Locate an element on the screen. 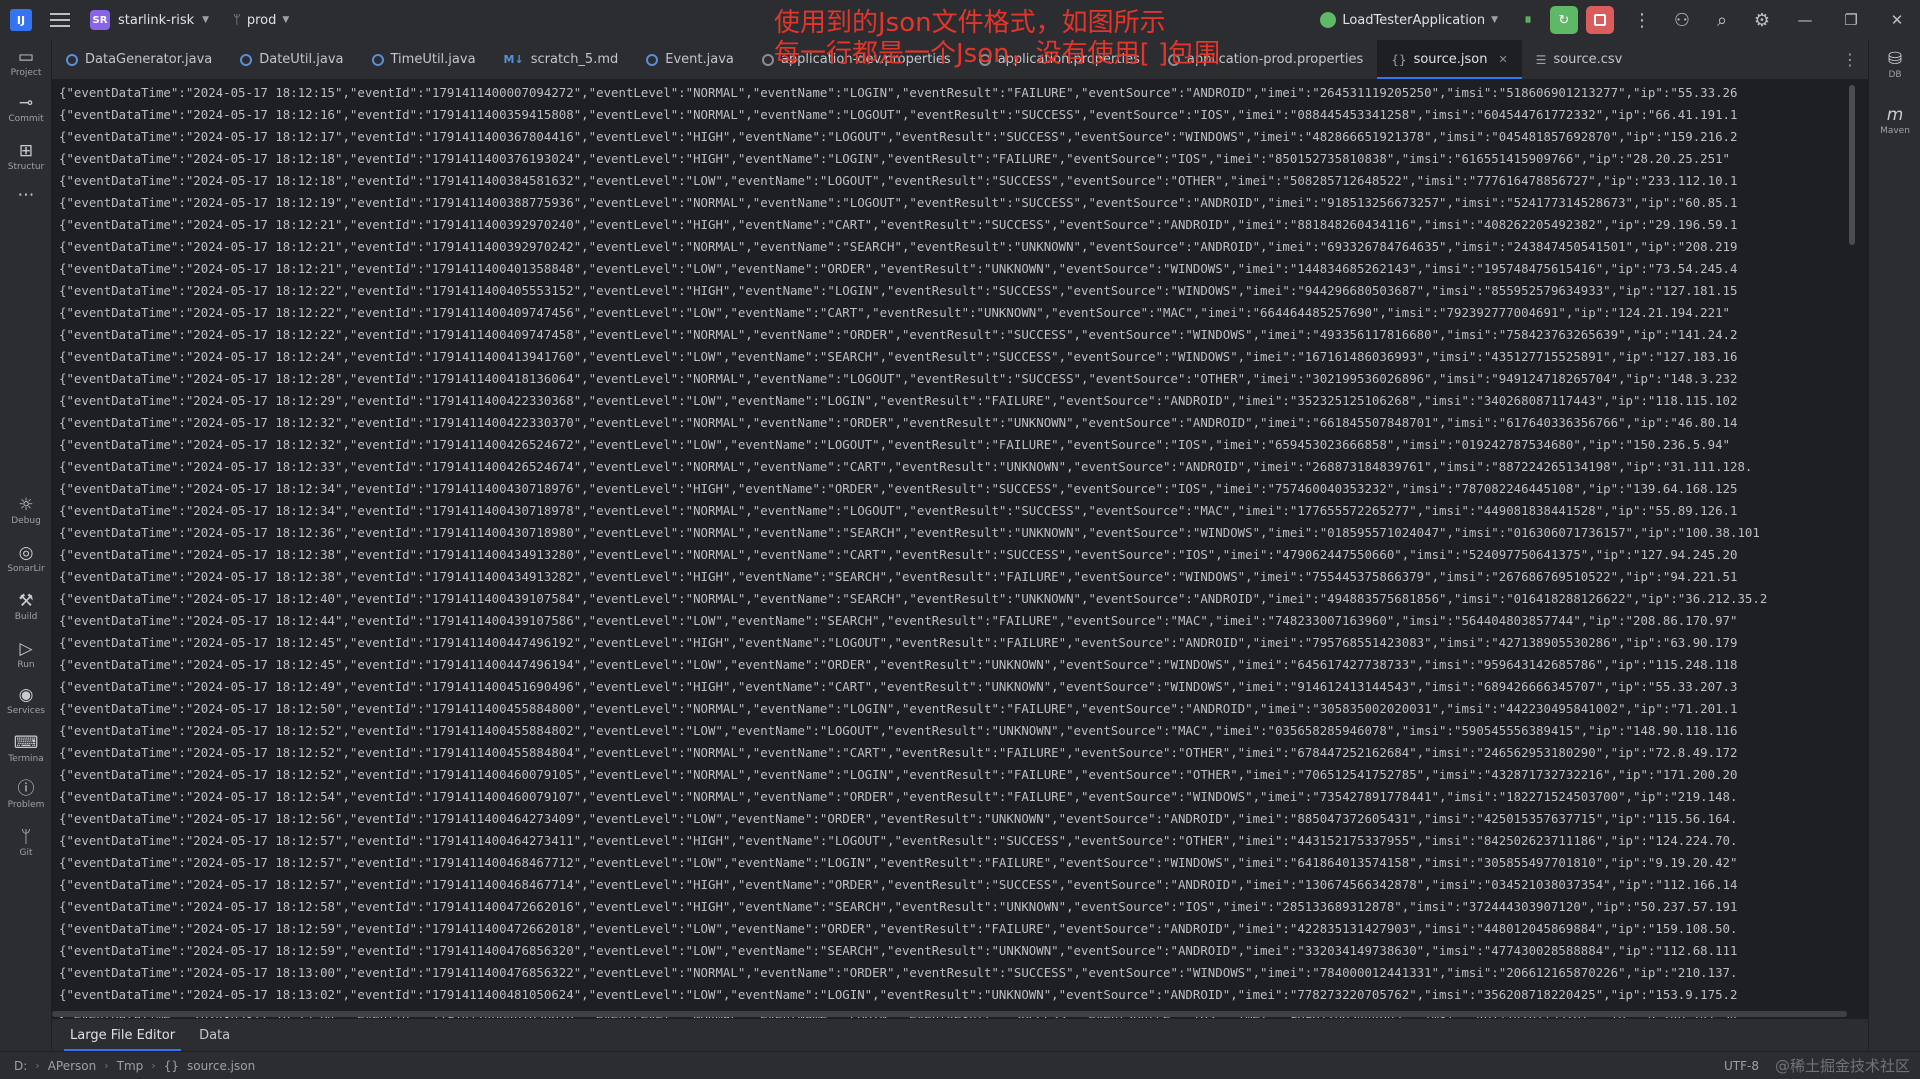 This screenshot has height=1079, width=1920. tab-timeutil-java: TimeUtil.java is located at coordinates (424, 59).